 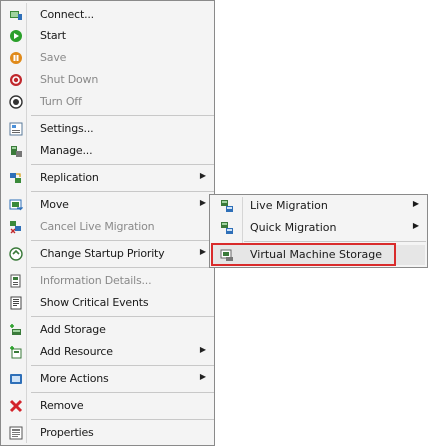 I want to click on menu-item-move: Move ▶, so click(x=107, y=205).